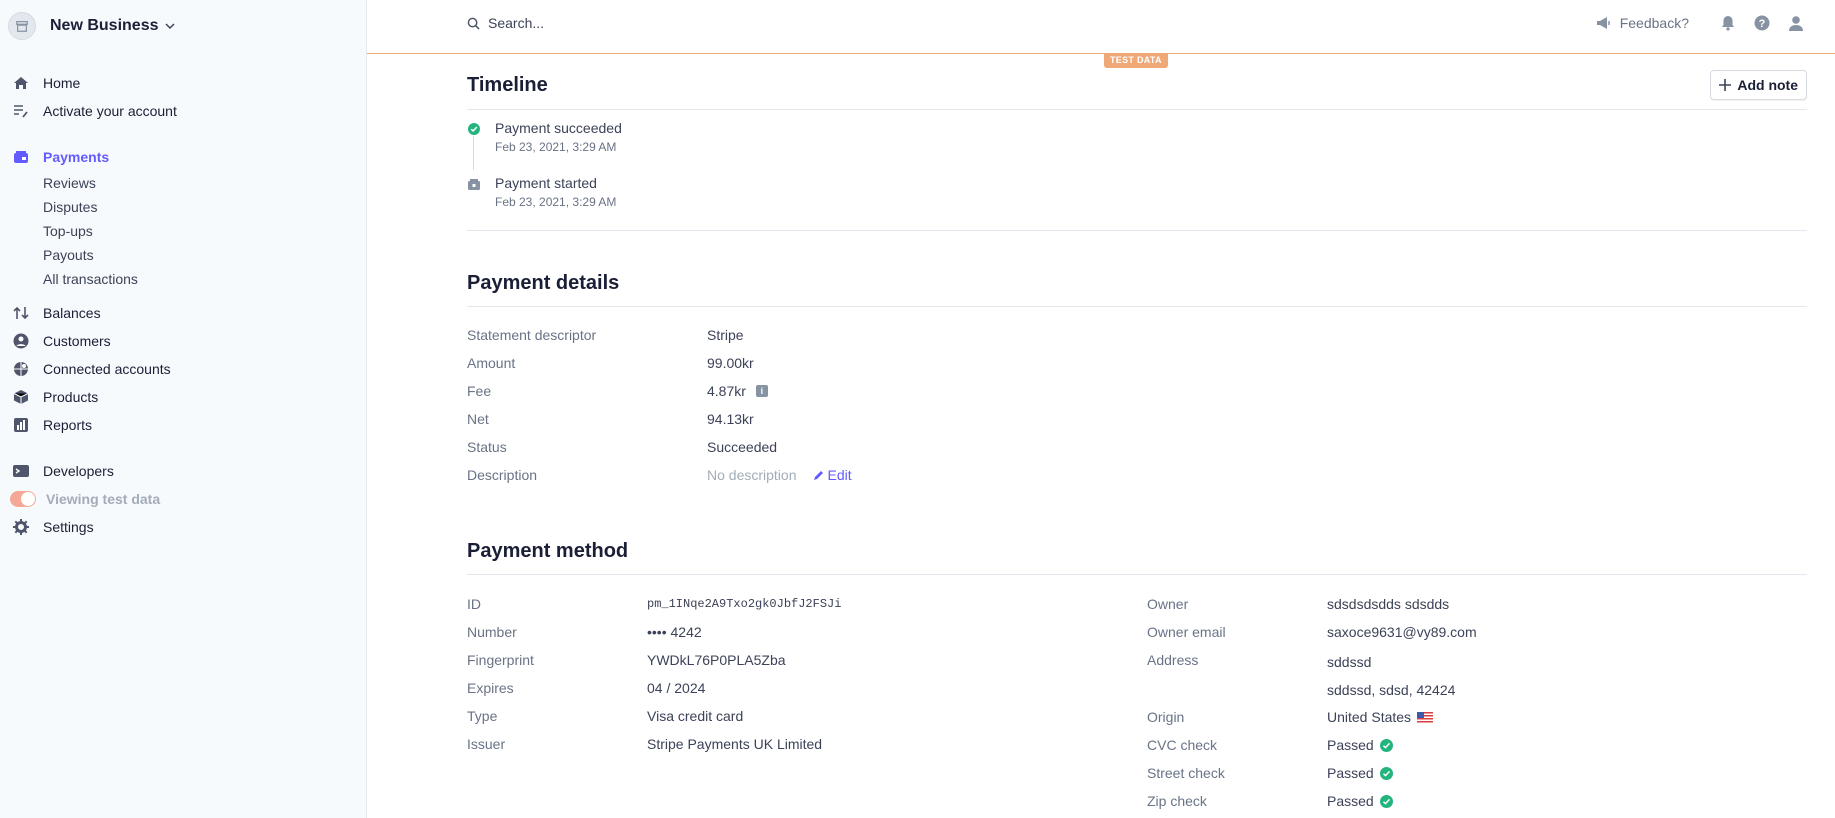 The height and width of the screenshot is (818, 1835). What do you see at coordinates (532, 335) in the screenshot?
I see `detail-label: Statement descriptor` at bounding box center [532, 335].